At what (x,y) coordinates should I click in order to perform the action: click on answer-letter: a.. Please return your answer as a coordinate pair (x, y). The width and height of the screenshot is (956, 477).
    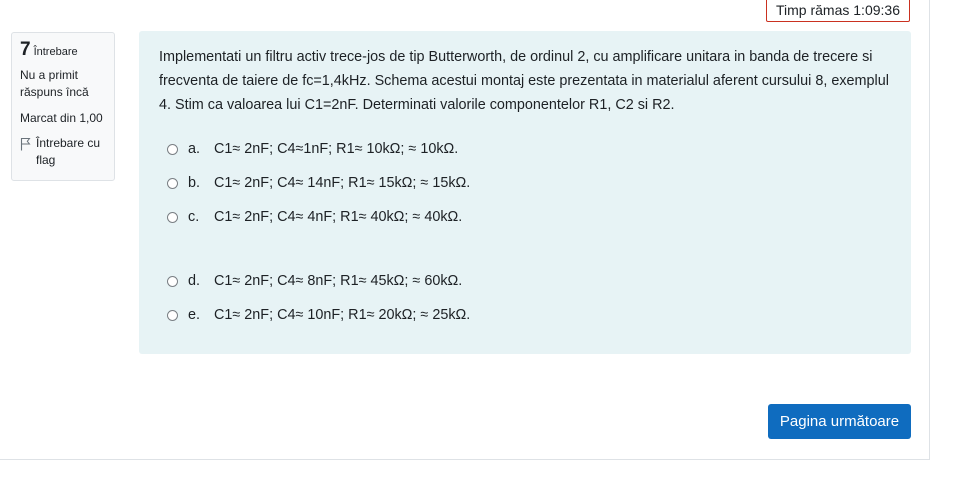
    Looking at the image, I should click on (194, 149).